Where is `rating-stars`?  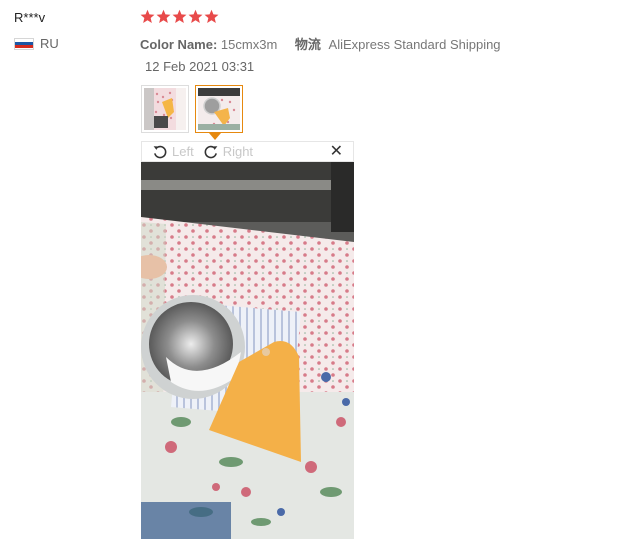
rating-stars is located at coordinates (179, 16).